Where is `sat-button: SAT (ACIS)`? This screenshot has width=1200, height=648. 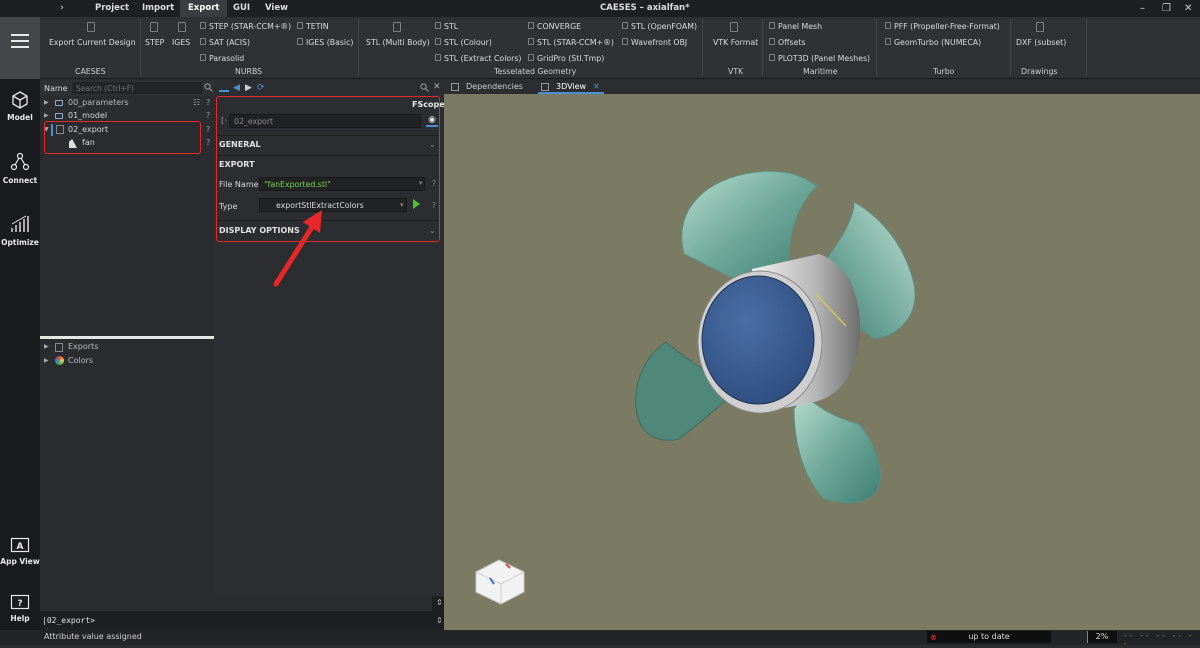
sat-button: SAT (ACIS) is located at coordinates (225, 42).